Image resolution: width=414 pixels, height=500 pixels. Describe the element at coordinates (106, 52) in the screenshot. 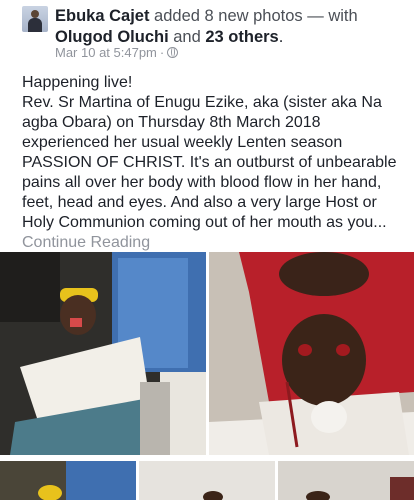

I see `post-timestamp: Mar 10 at 5:47pm` at that location.